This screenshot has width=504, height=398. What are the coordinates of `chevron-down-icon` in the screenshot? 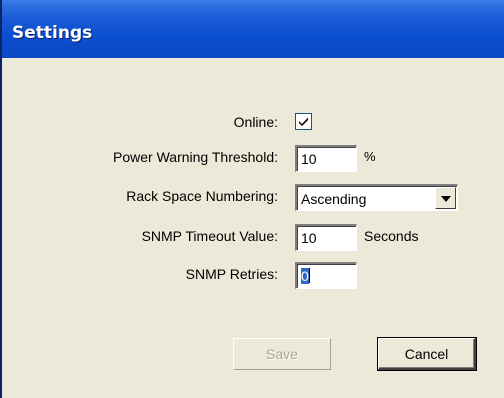 It's located at (446, 199).